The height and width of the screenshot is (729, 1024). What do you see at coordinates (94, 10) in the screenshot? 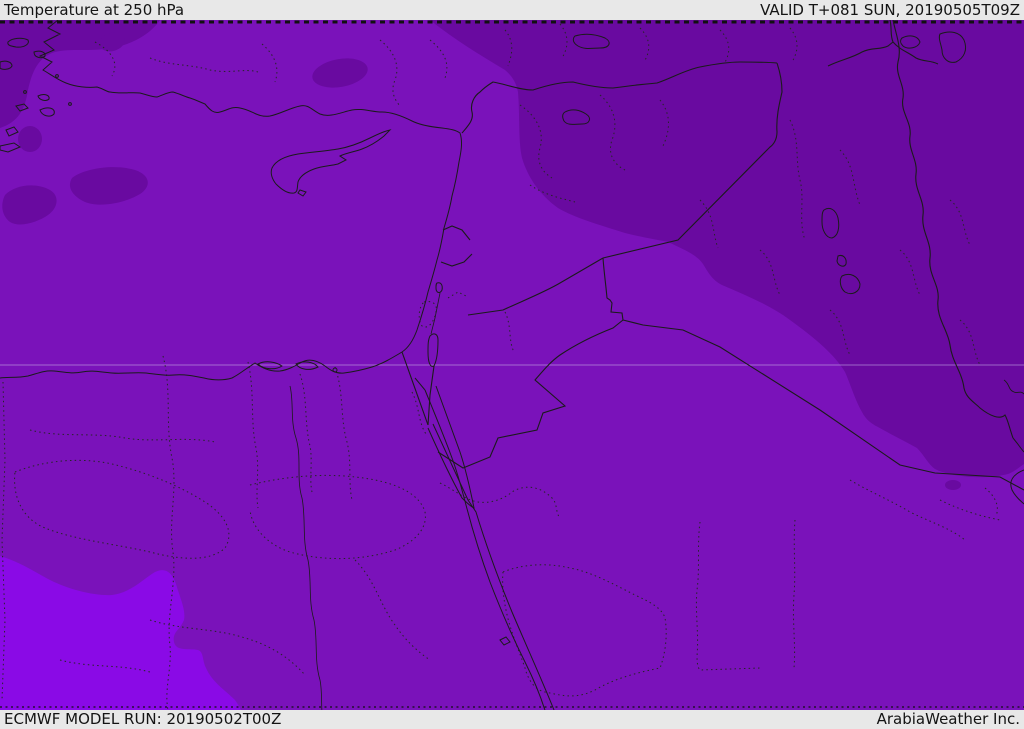
I see `map-title: Temperature at 250 hPa` at bounding box center [94, 10].